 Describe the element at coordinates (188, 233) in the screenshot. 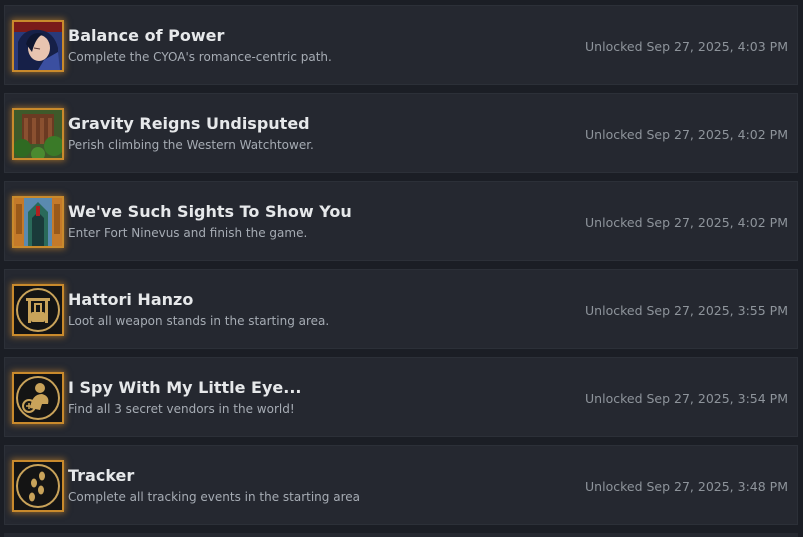

I see `achievement-description: Enter Fort Ninevus and finish the game.` at that location.